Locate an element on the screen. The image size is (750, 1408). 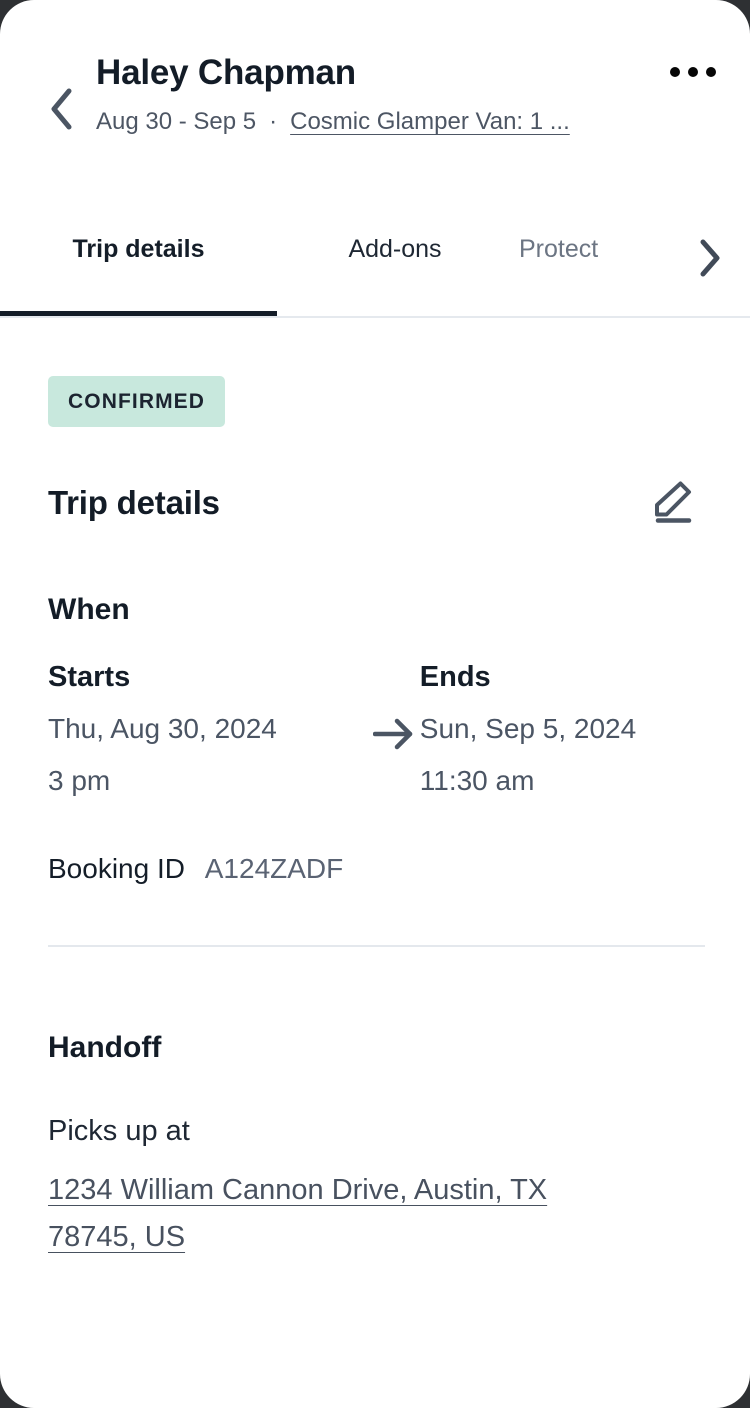
ends-time: 11:30 am is located at coordinates (477, 781).